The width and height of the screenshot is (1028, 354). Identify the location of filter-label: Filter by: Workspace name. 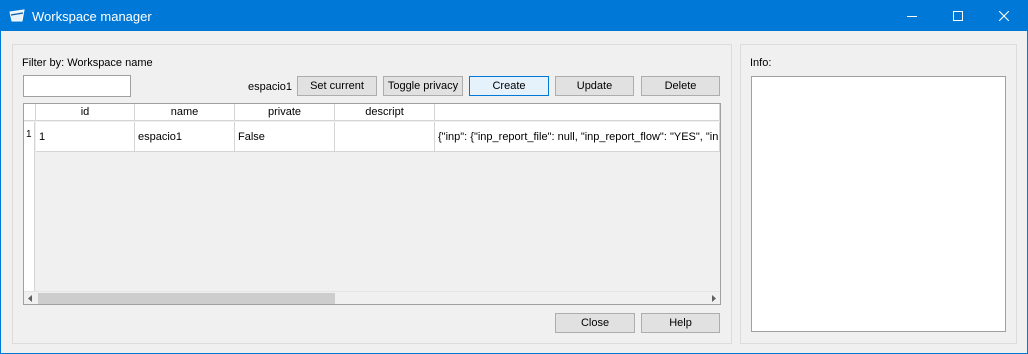
(87, 63).